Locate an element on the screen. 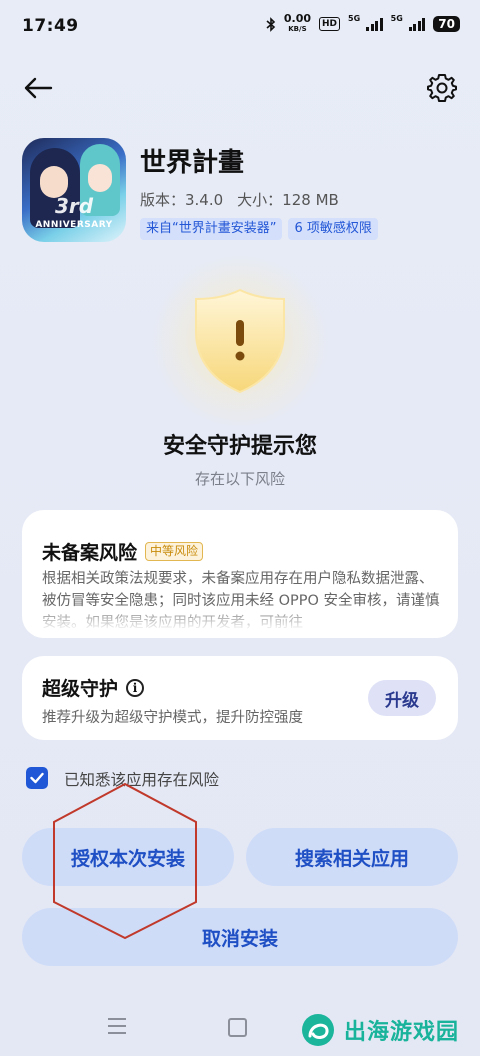 This screenshot has height=1056, width=480. hd-badge: HD is located at coordinates (330, 24).